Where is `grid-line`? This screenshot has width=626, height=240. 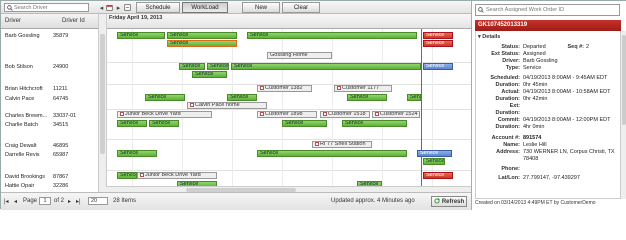 grid-line is located at coordinates (432, 110).